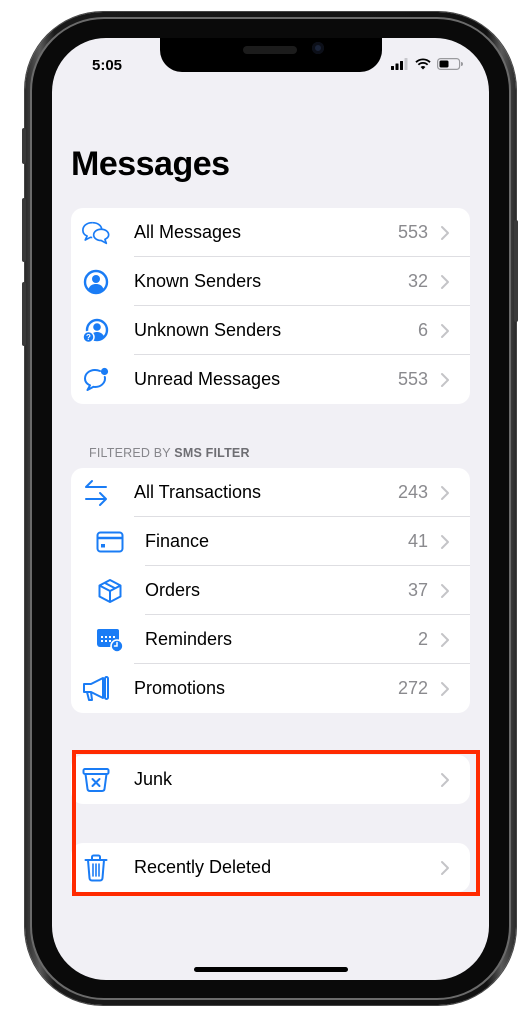 This screenshot has height=1017, width=531. Describe the element at coordinates (198, 492) in the screenshot. I see `row-label: All Transactions` at that location.